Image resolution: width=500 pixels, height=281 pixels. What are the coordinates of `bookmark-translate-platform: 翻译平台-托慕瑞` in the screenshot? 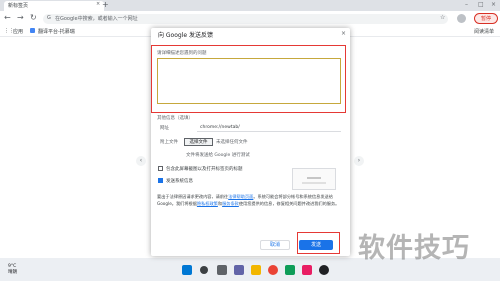 It's located at (56, 31).